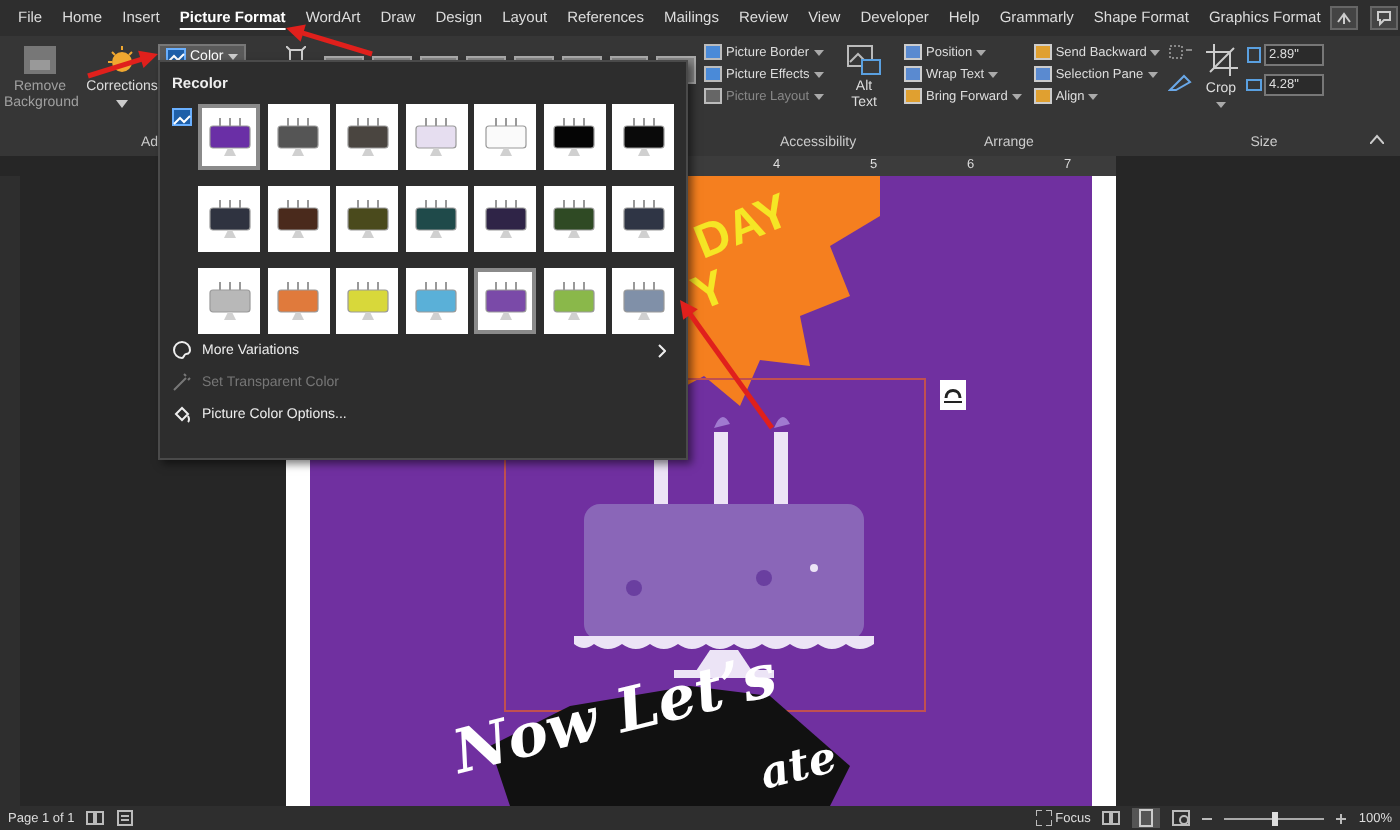 This screenshot has height=830, width=1400. Describe the element at coordinates (95, 818) in the screenshot. I see `book-icon` at that location.